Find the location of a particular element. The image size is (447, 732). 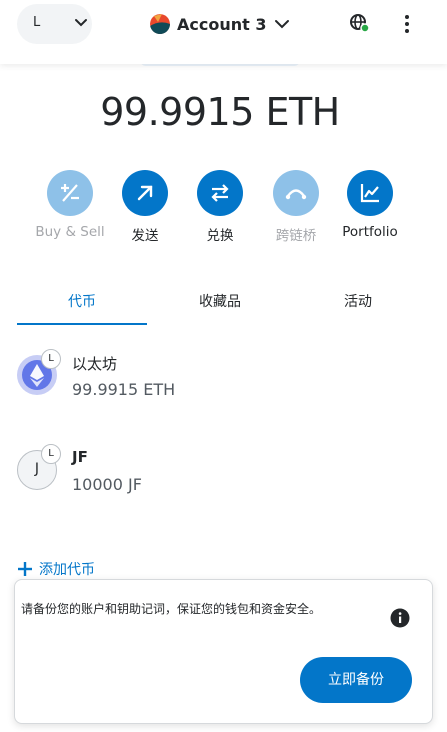

buy-sell-icon is located at coordinates (70, 193).